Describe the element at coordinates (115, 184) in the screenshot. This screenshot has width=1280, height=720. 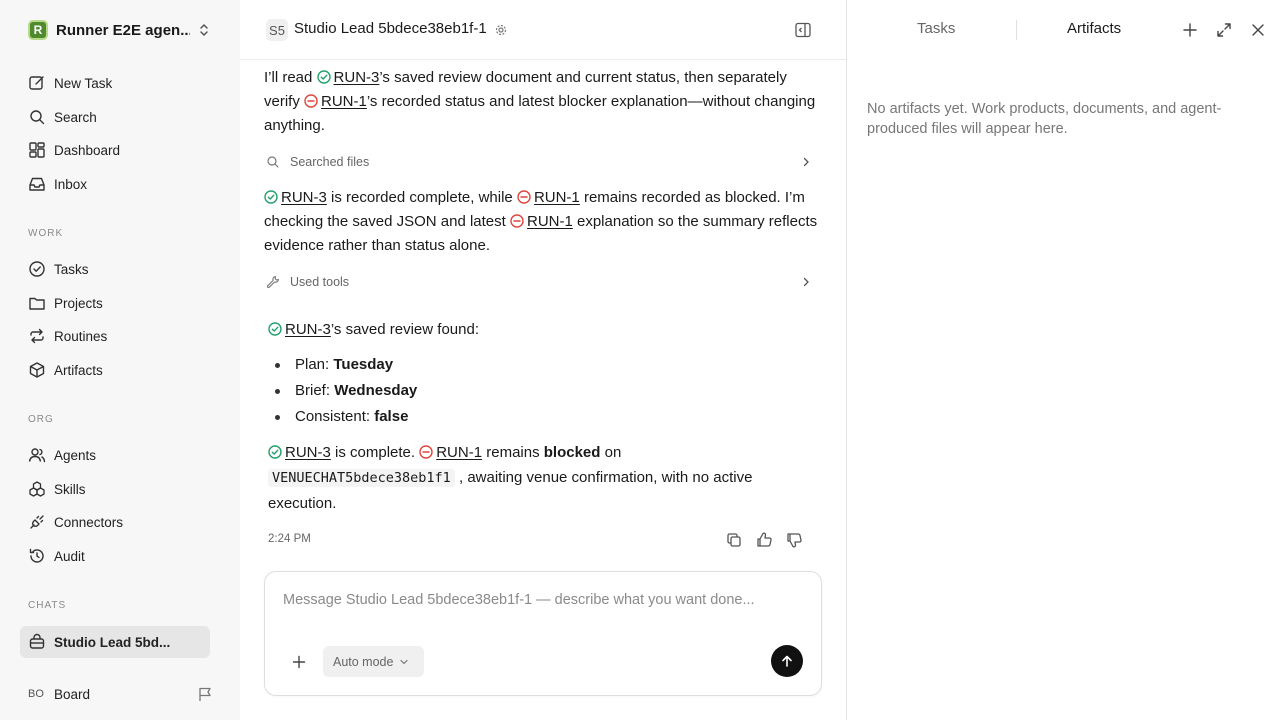
I see `nav-inbox: Inbox` at that location.